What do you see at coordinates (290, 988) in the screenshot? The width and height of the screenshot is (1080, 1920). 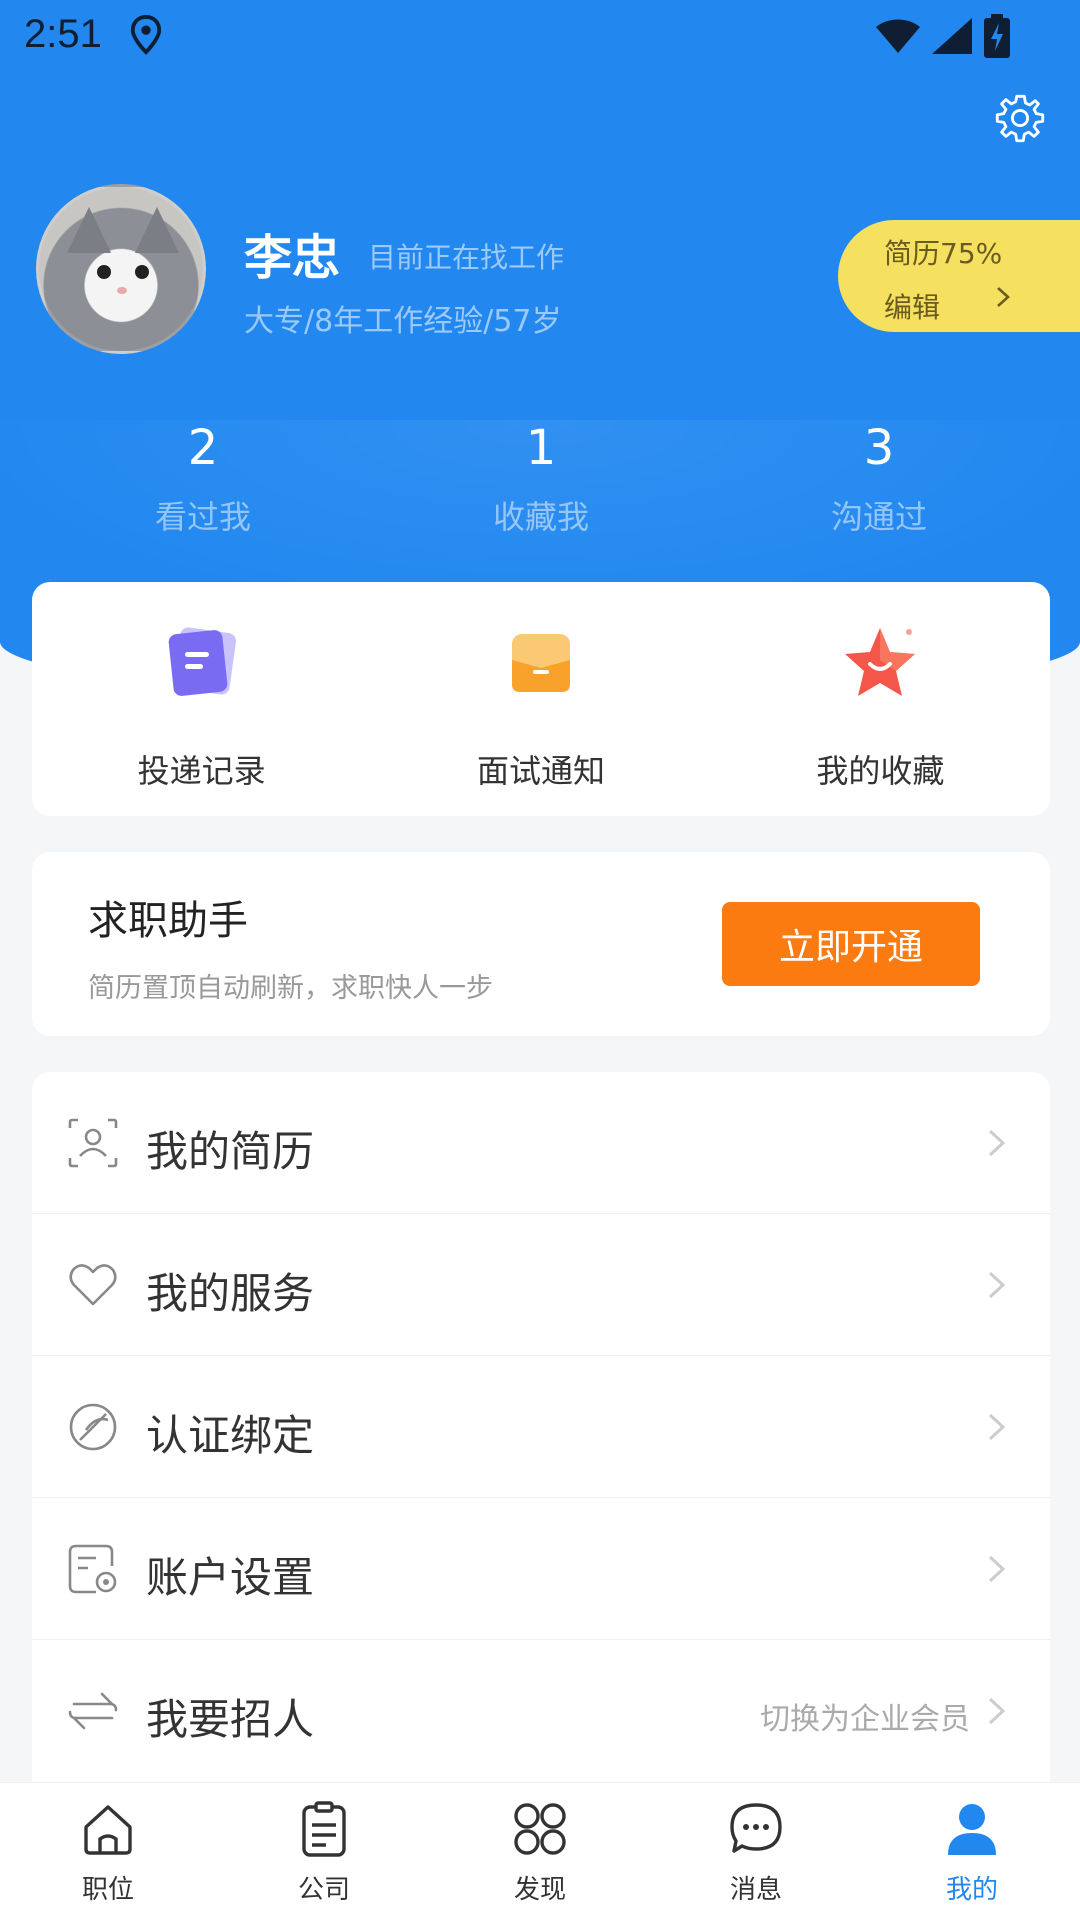 I see `assistant-subtitle: 简历置顶自动刷新，求职快人一步` at bounding box center [290, 988].